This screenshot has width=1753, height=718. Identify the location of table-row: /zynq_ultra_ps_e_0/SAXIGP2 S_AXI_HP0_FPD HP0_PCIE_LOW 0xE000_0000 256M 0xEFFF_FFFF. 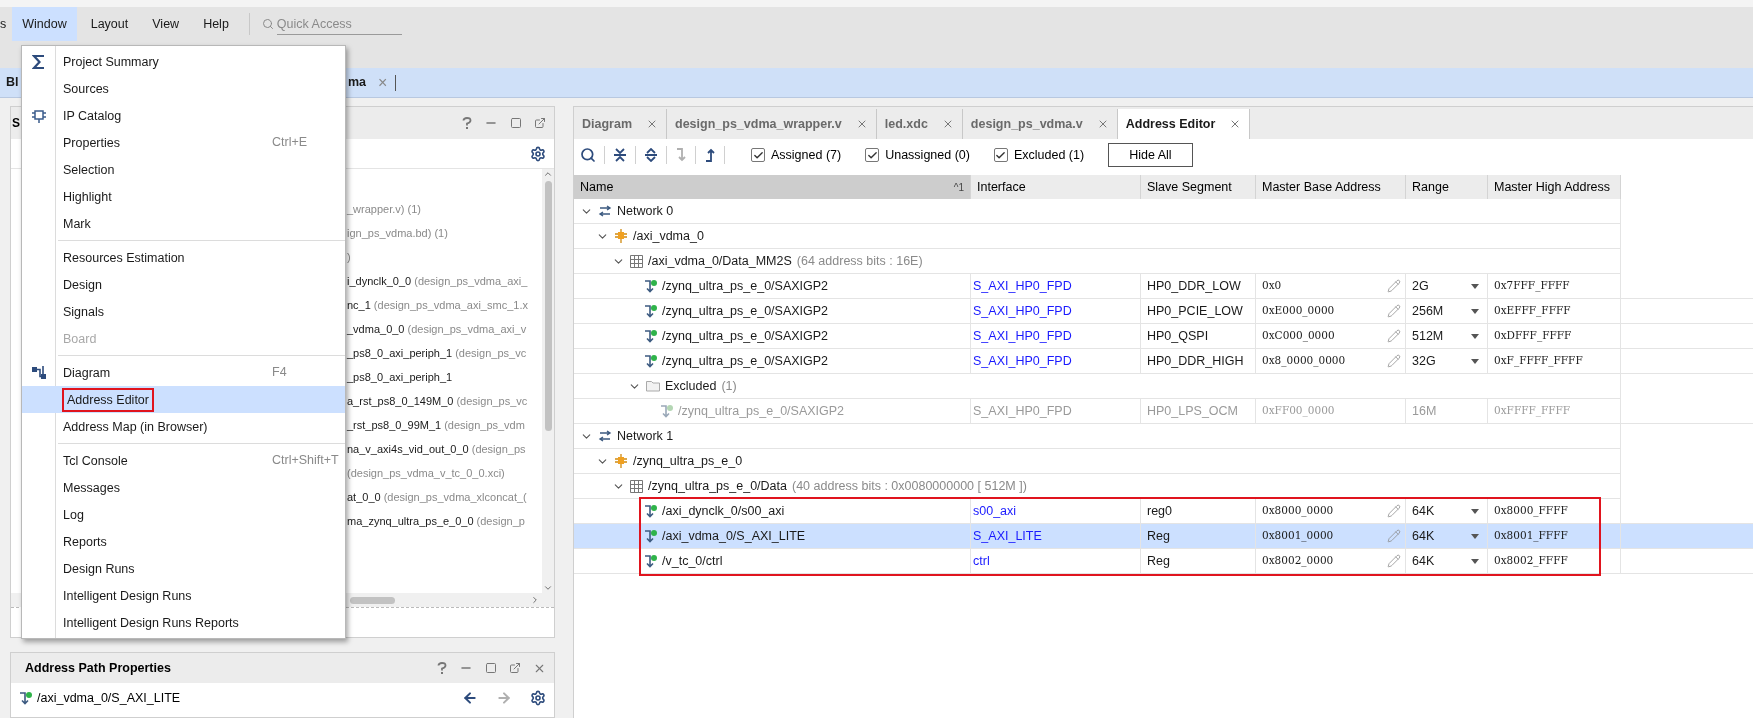
(1163, 311).